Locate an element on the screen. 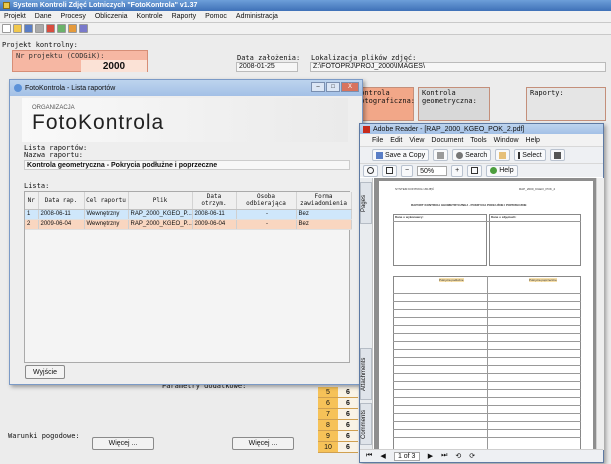 This screenshot has width=611, height=464. table-cell: Wewnętrzny is located at coordinates (106, 214).